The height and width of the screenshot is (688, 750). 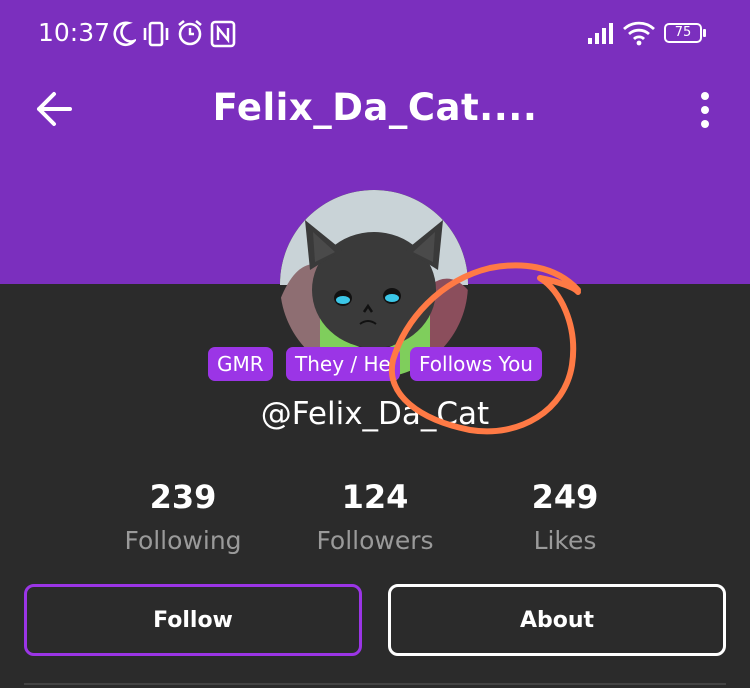 What do you see at coordinates (223, 34) in the screenshot?
I see `nfc-icon` at bounding box center [223, 34].